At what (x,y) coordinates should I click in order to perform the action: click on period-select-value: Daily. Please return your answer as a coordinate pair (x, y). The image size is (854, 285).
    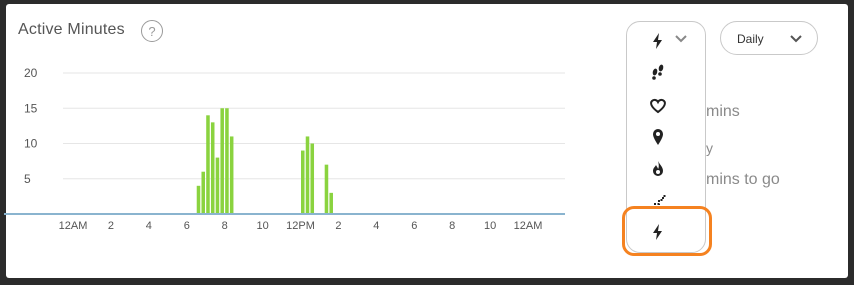
    Looking at the image, I should click on (750, 39).